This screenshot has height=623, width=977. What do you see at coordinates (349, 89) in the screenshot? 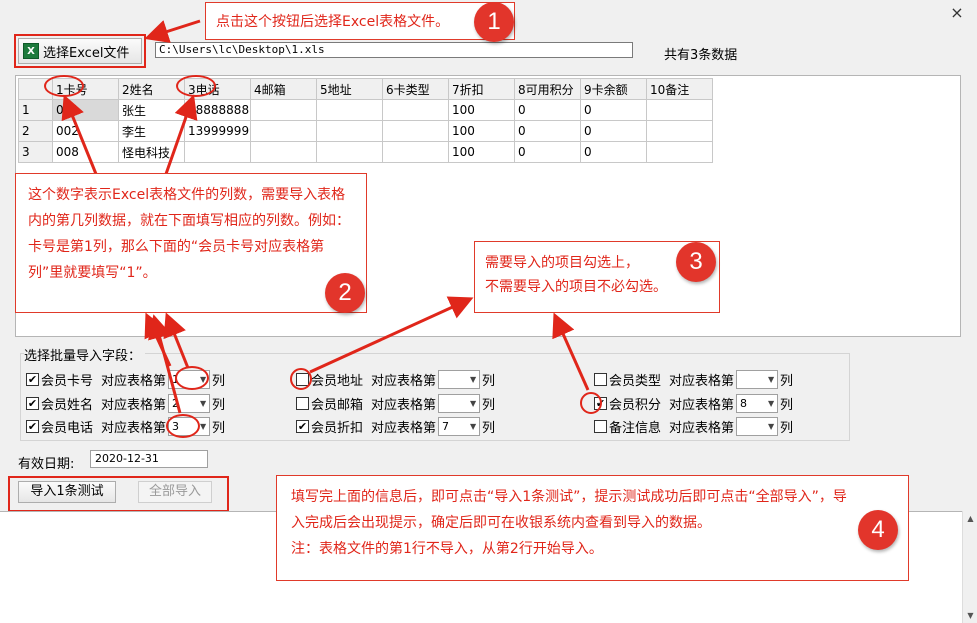
I see `grid-column-header: 5地址` at bounding box center [349, 89].